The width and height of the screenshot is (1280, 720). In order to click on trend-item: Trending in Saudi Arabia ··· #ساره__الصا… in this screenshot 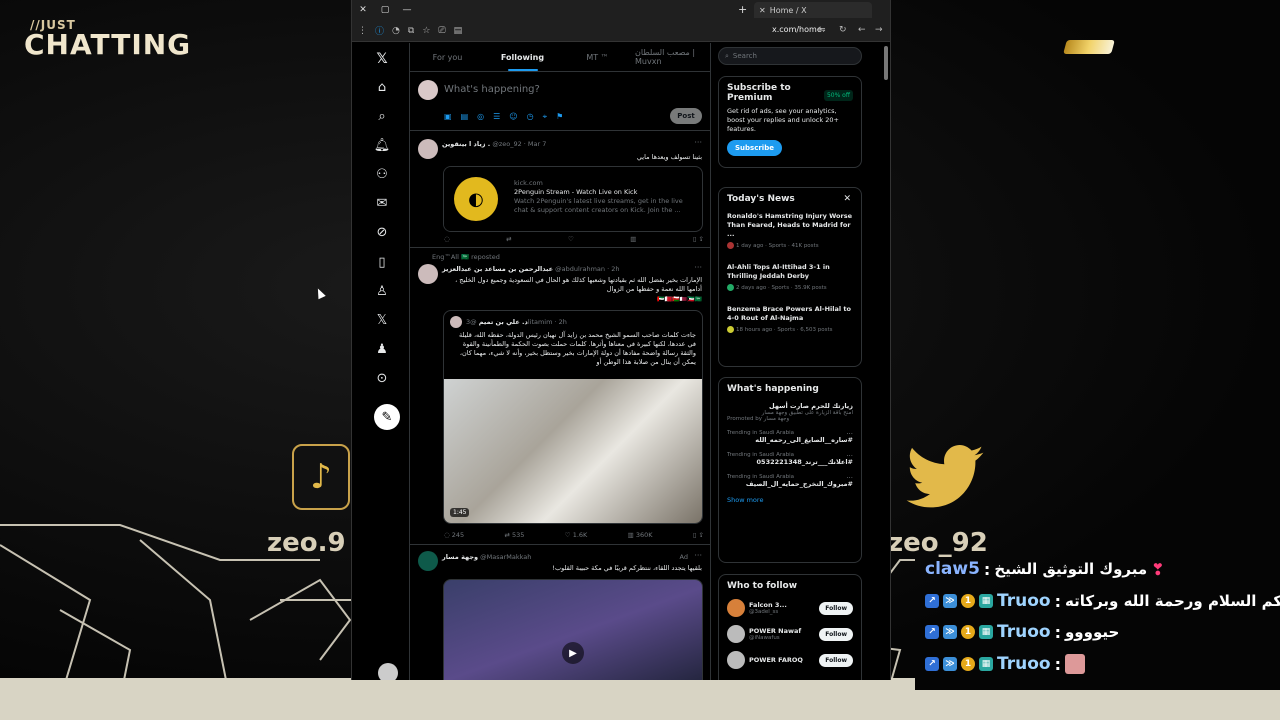, I will do `click(790, 437)`.